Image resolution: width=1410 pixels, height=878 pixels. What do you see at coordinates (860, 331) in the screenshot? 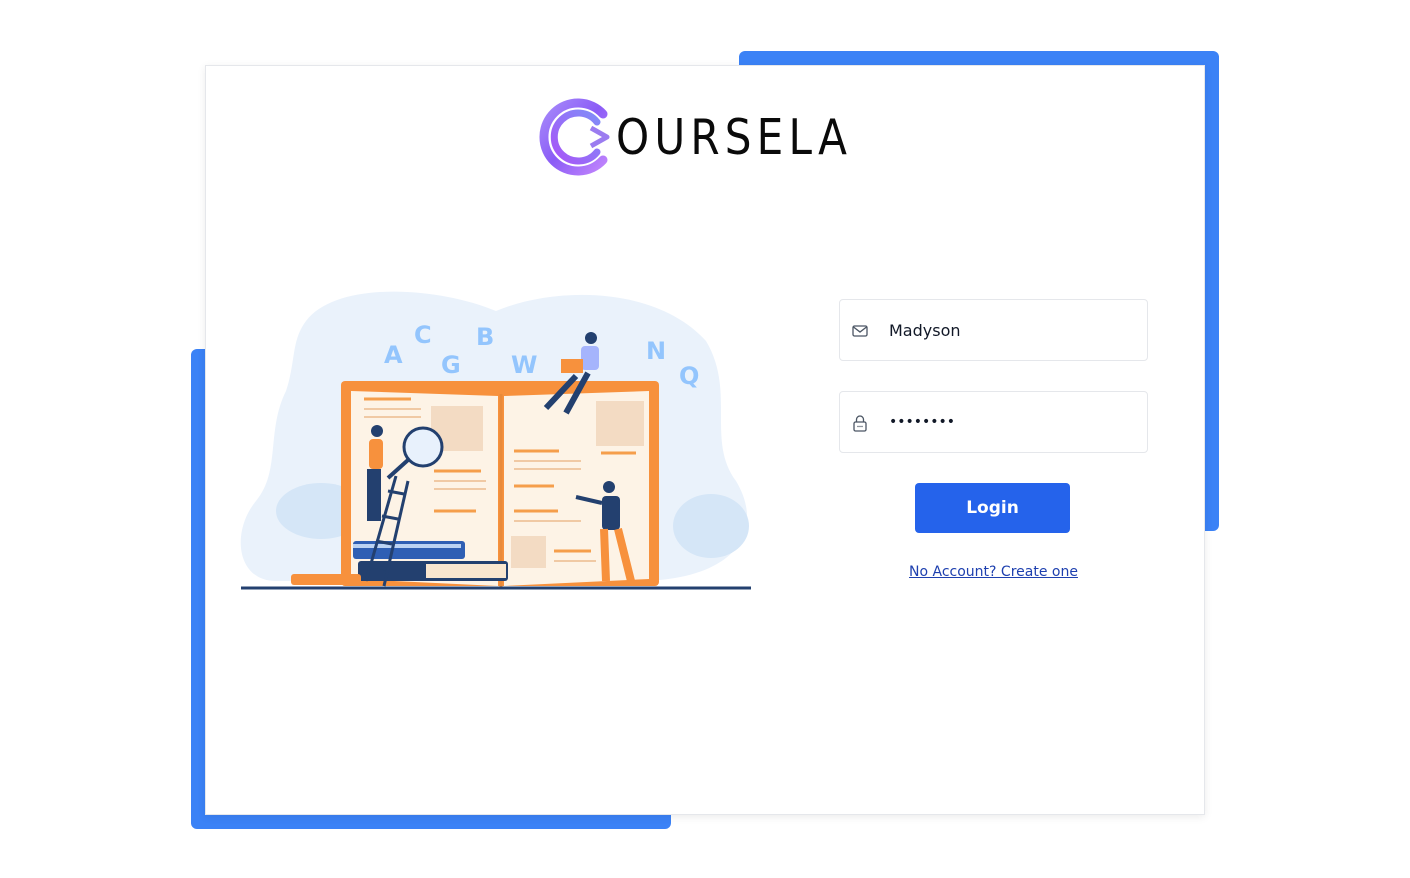
I see `mail-icon` at bounding box center [860, 331].